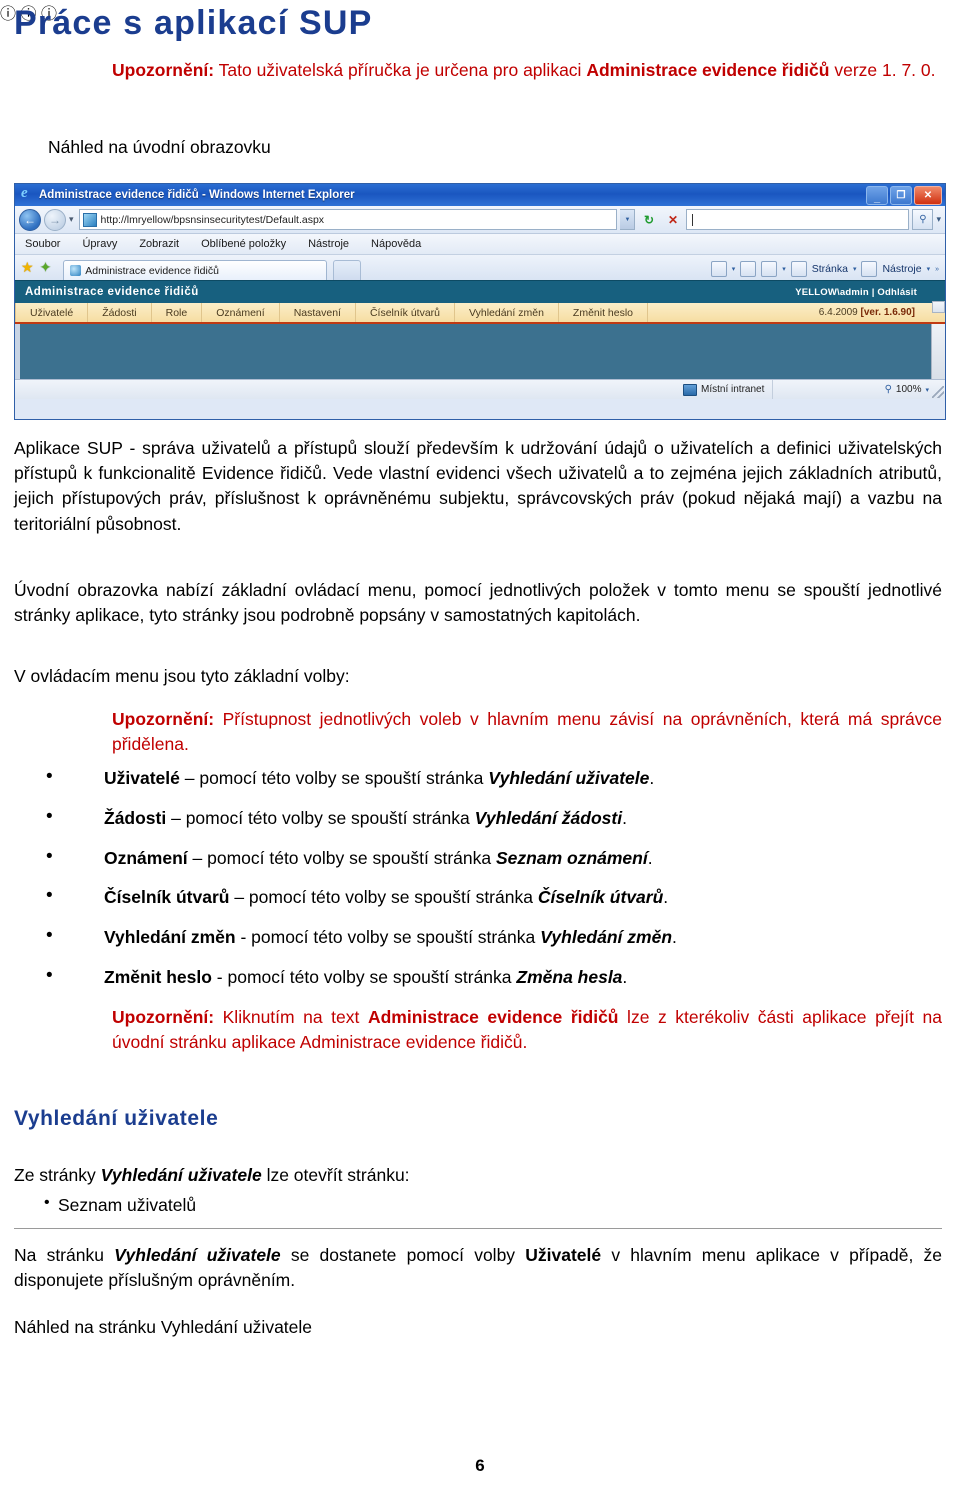  I want to click on bullet-term: Žádosti, so click(135, 817).